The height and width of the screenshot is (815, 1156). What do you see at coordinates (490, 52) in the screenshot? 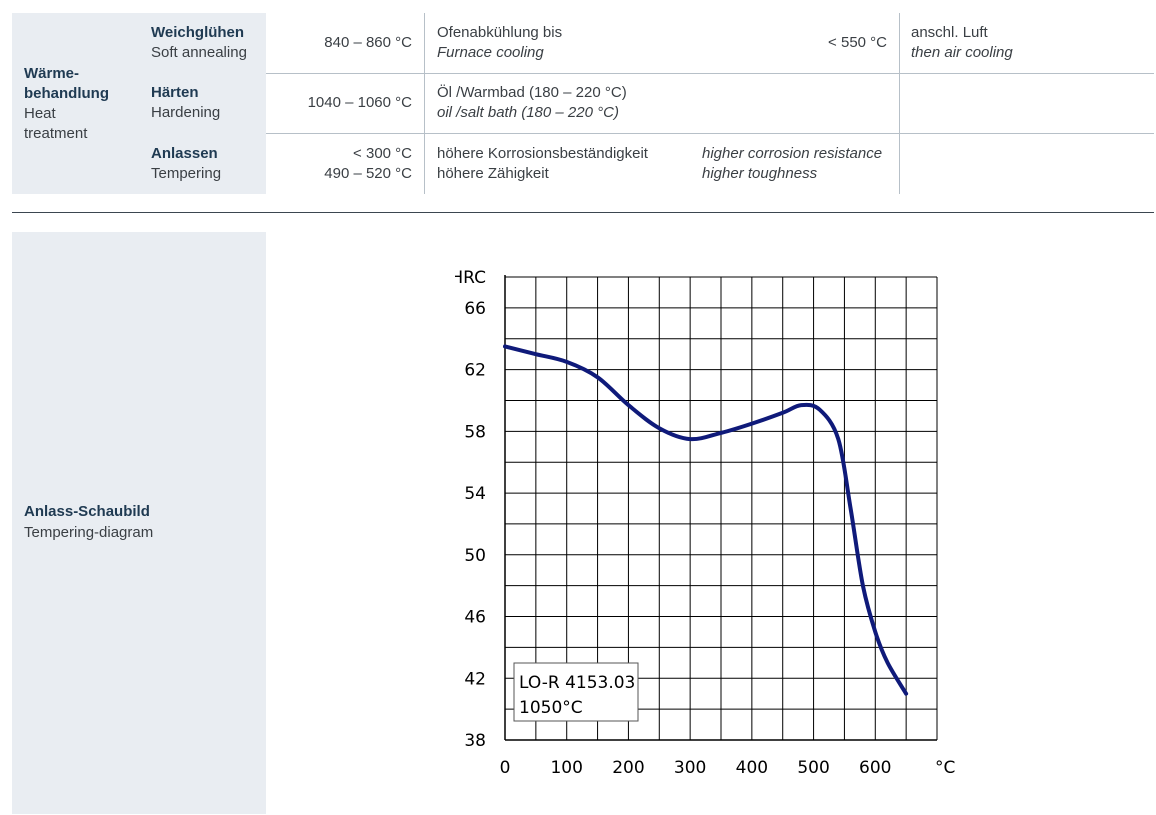
I see `soft-annealing-note-en: Furnace cooling` at bounding box center [490, 52].